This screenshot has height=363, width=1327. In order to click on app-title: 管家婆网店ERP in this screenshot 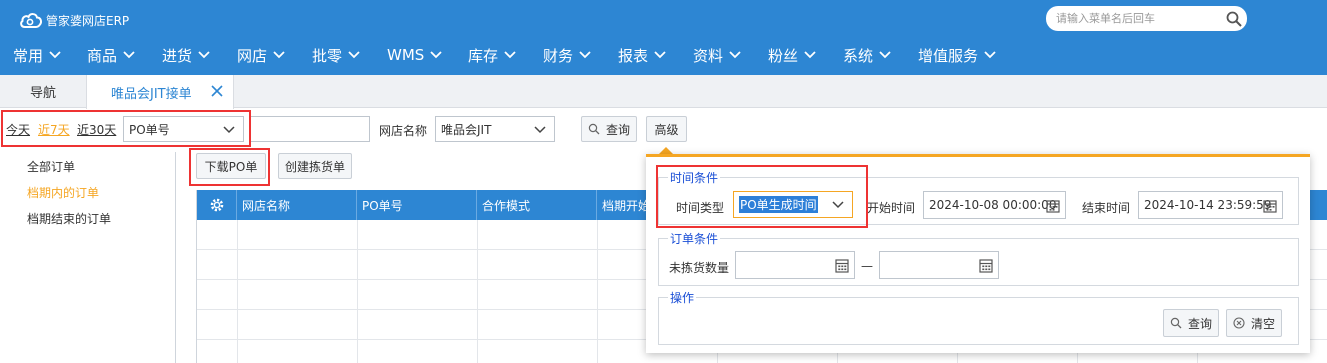, I will do `click(88, 20)`.